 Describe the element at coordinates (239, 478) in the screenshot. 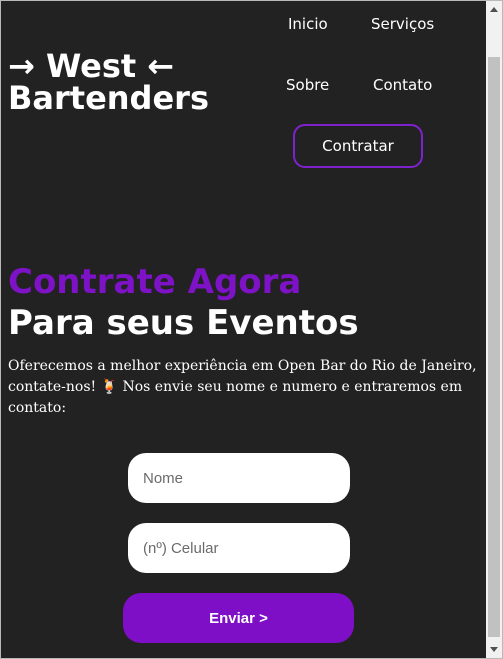

I see `name-input` at that location.